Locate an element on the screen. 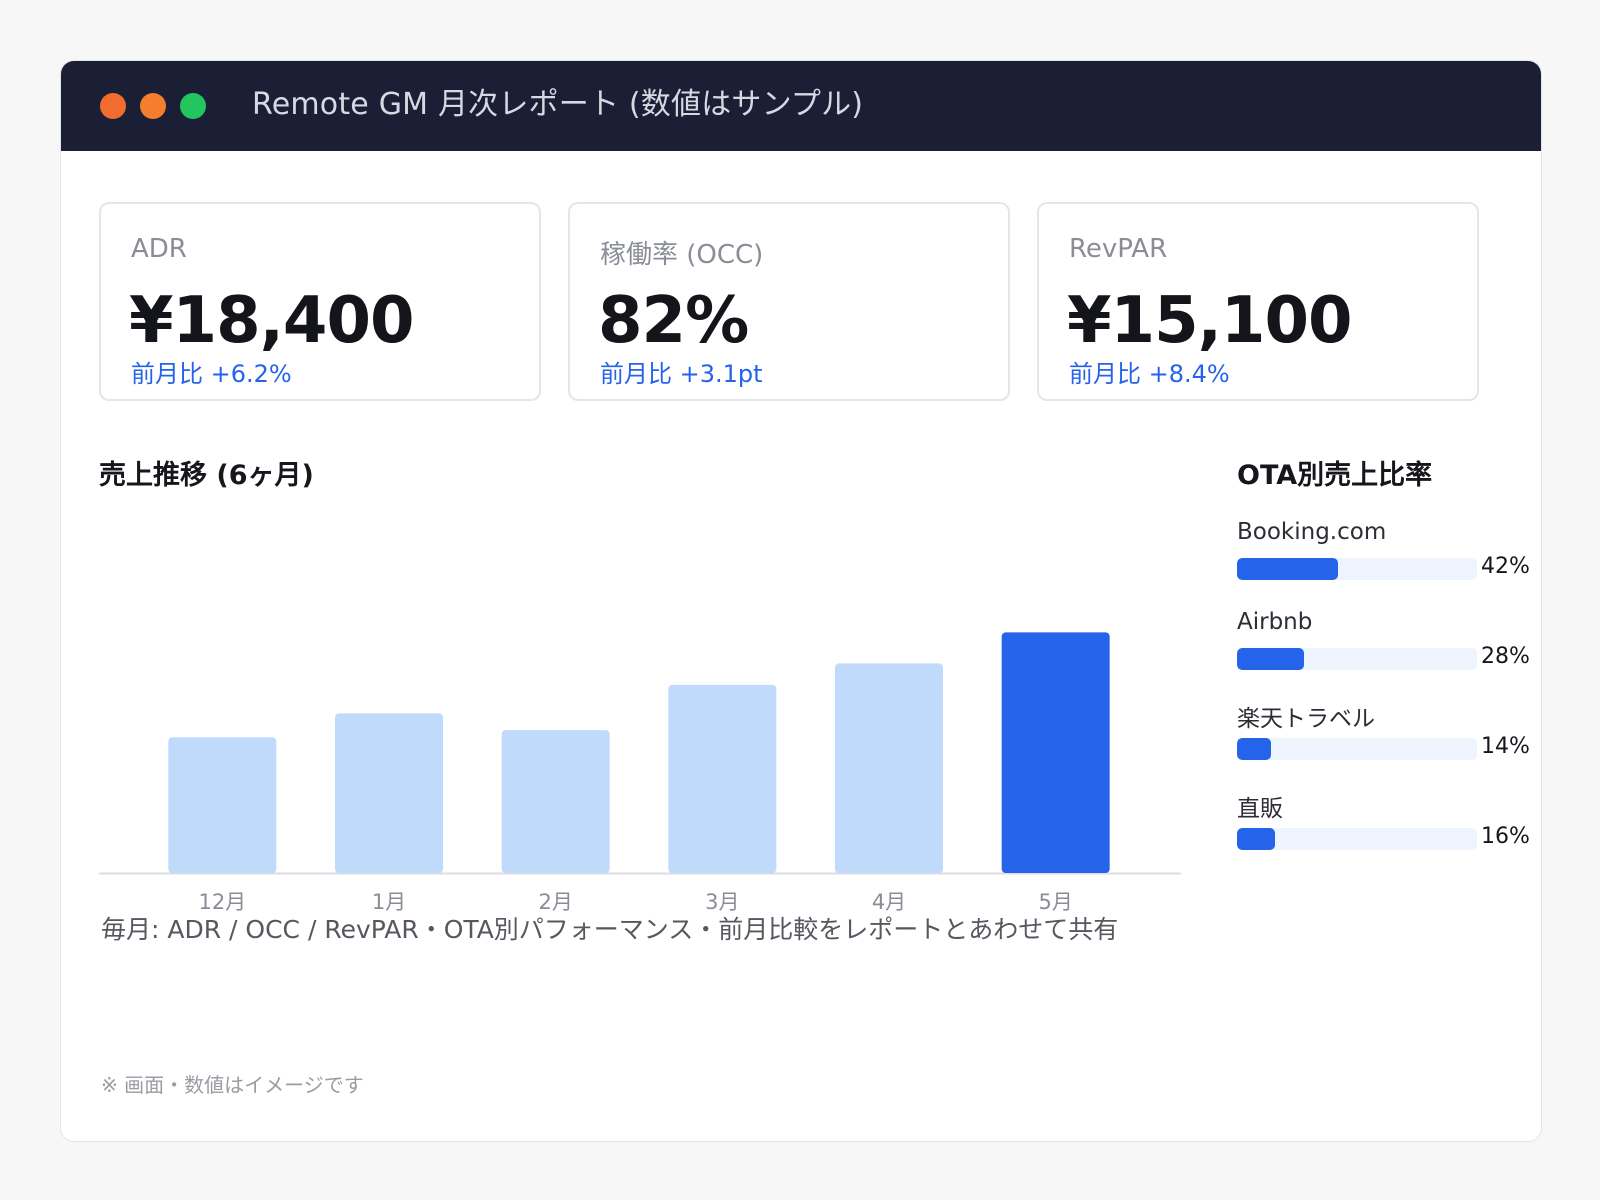 The width and height of the screenshot is (1600, 1200). kpi-value: 82% is located at coordinates (673, 321).